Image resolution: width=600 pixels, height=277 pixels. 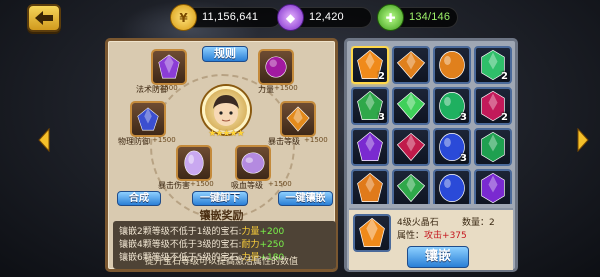 I want to click on slot-value-crit-dmg: +1500, so click(x=202, y=184).